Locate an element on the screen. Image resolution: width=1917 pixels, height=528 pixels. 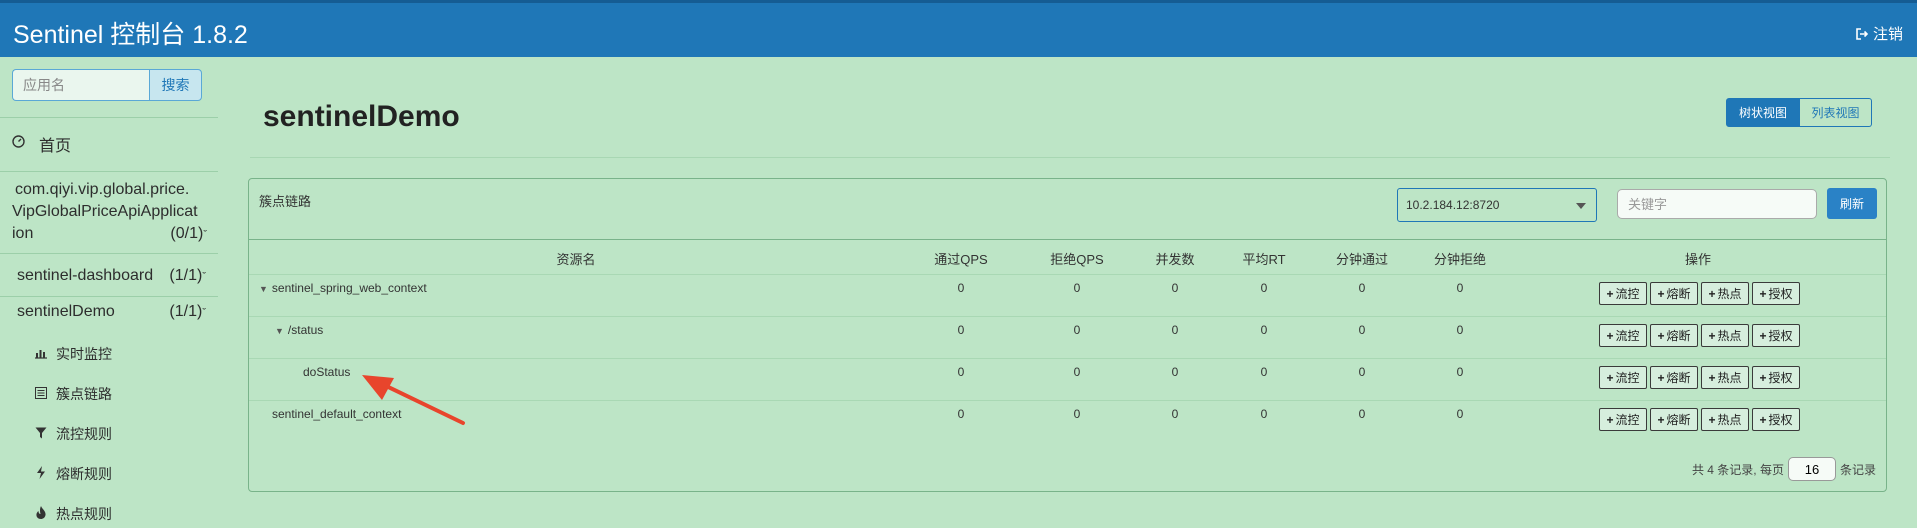
filter-icon is located at coordinates (41, 434).